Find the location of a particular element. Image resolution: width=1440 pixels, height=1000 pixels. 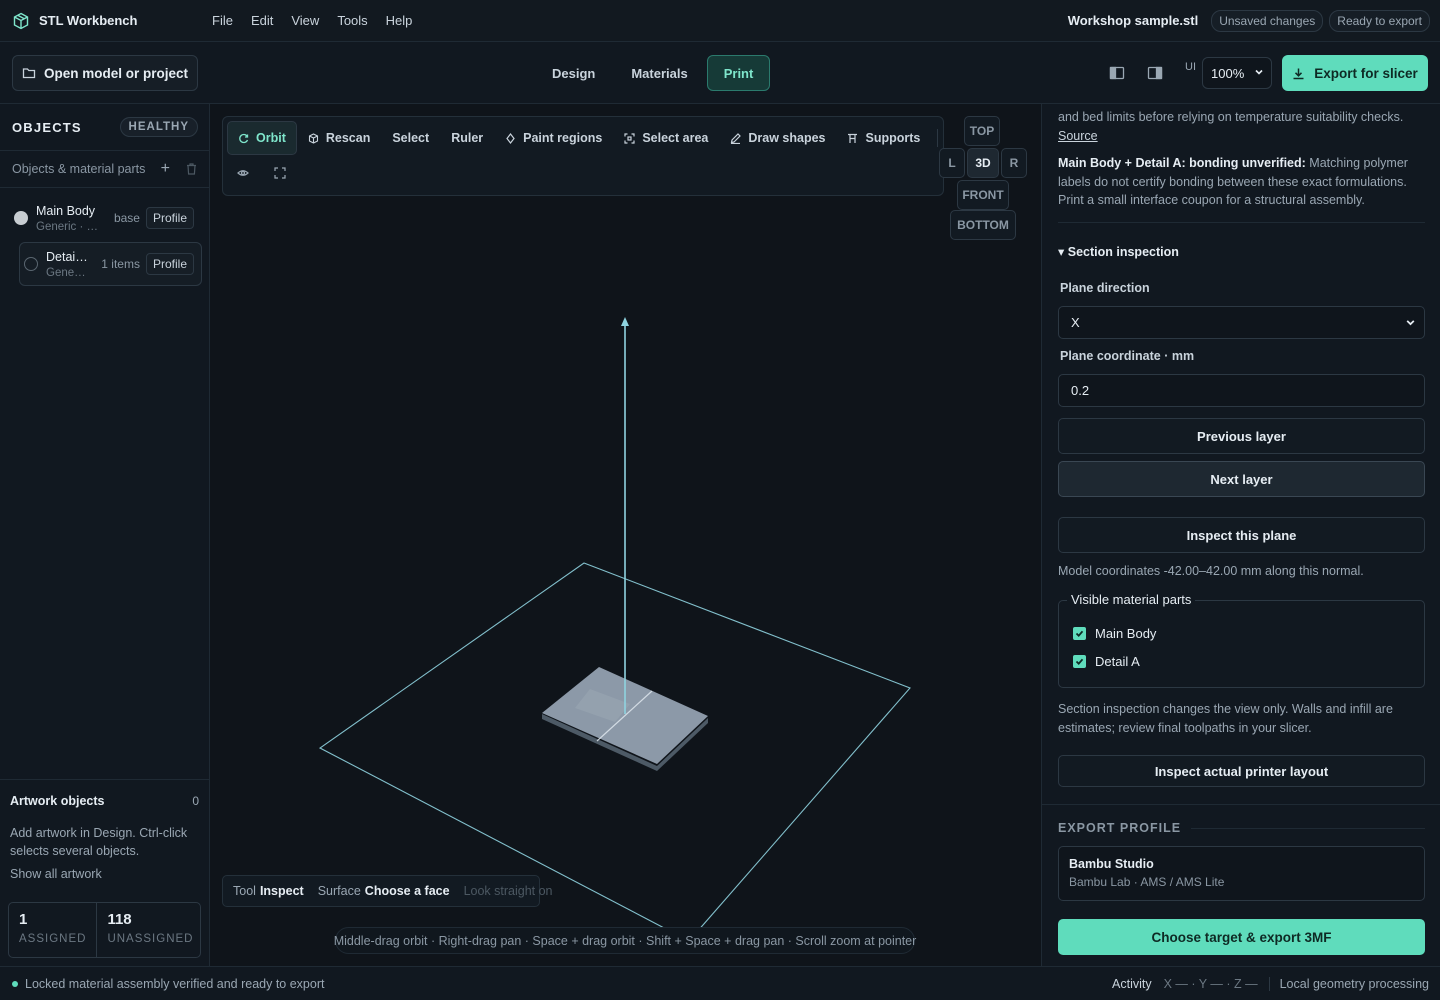

plane-direction-value: X is located at coordinates (1075, 322).